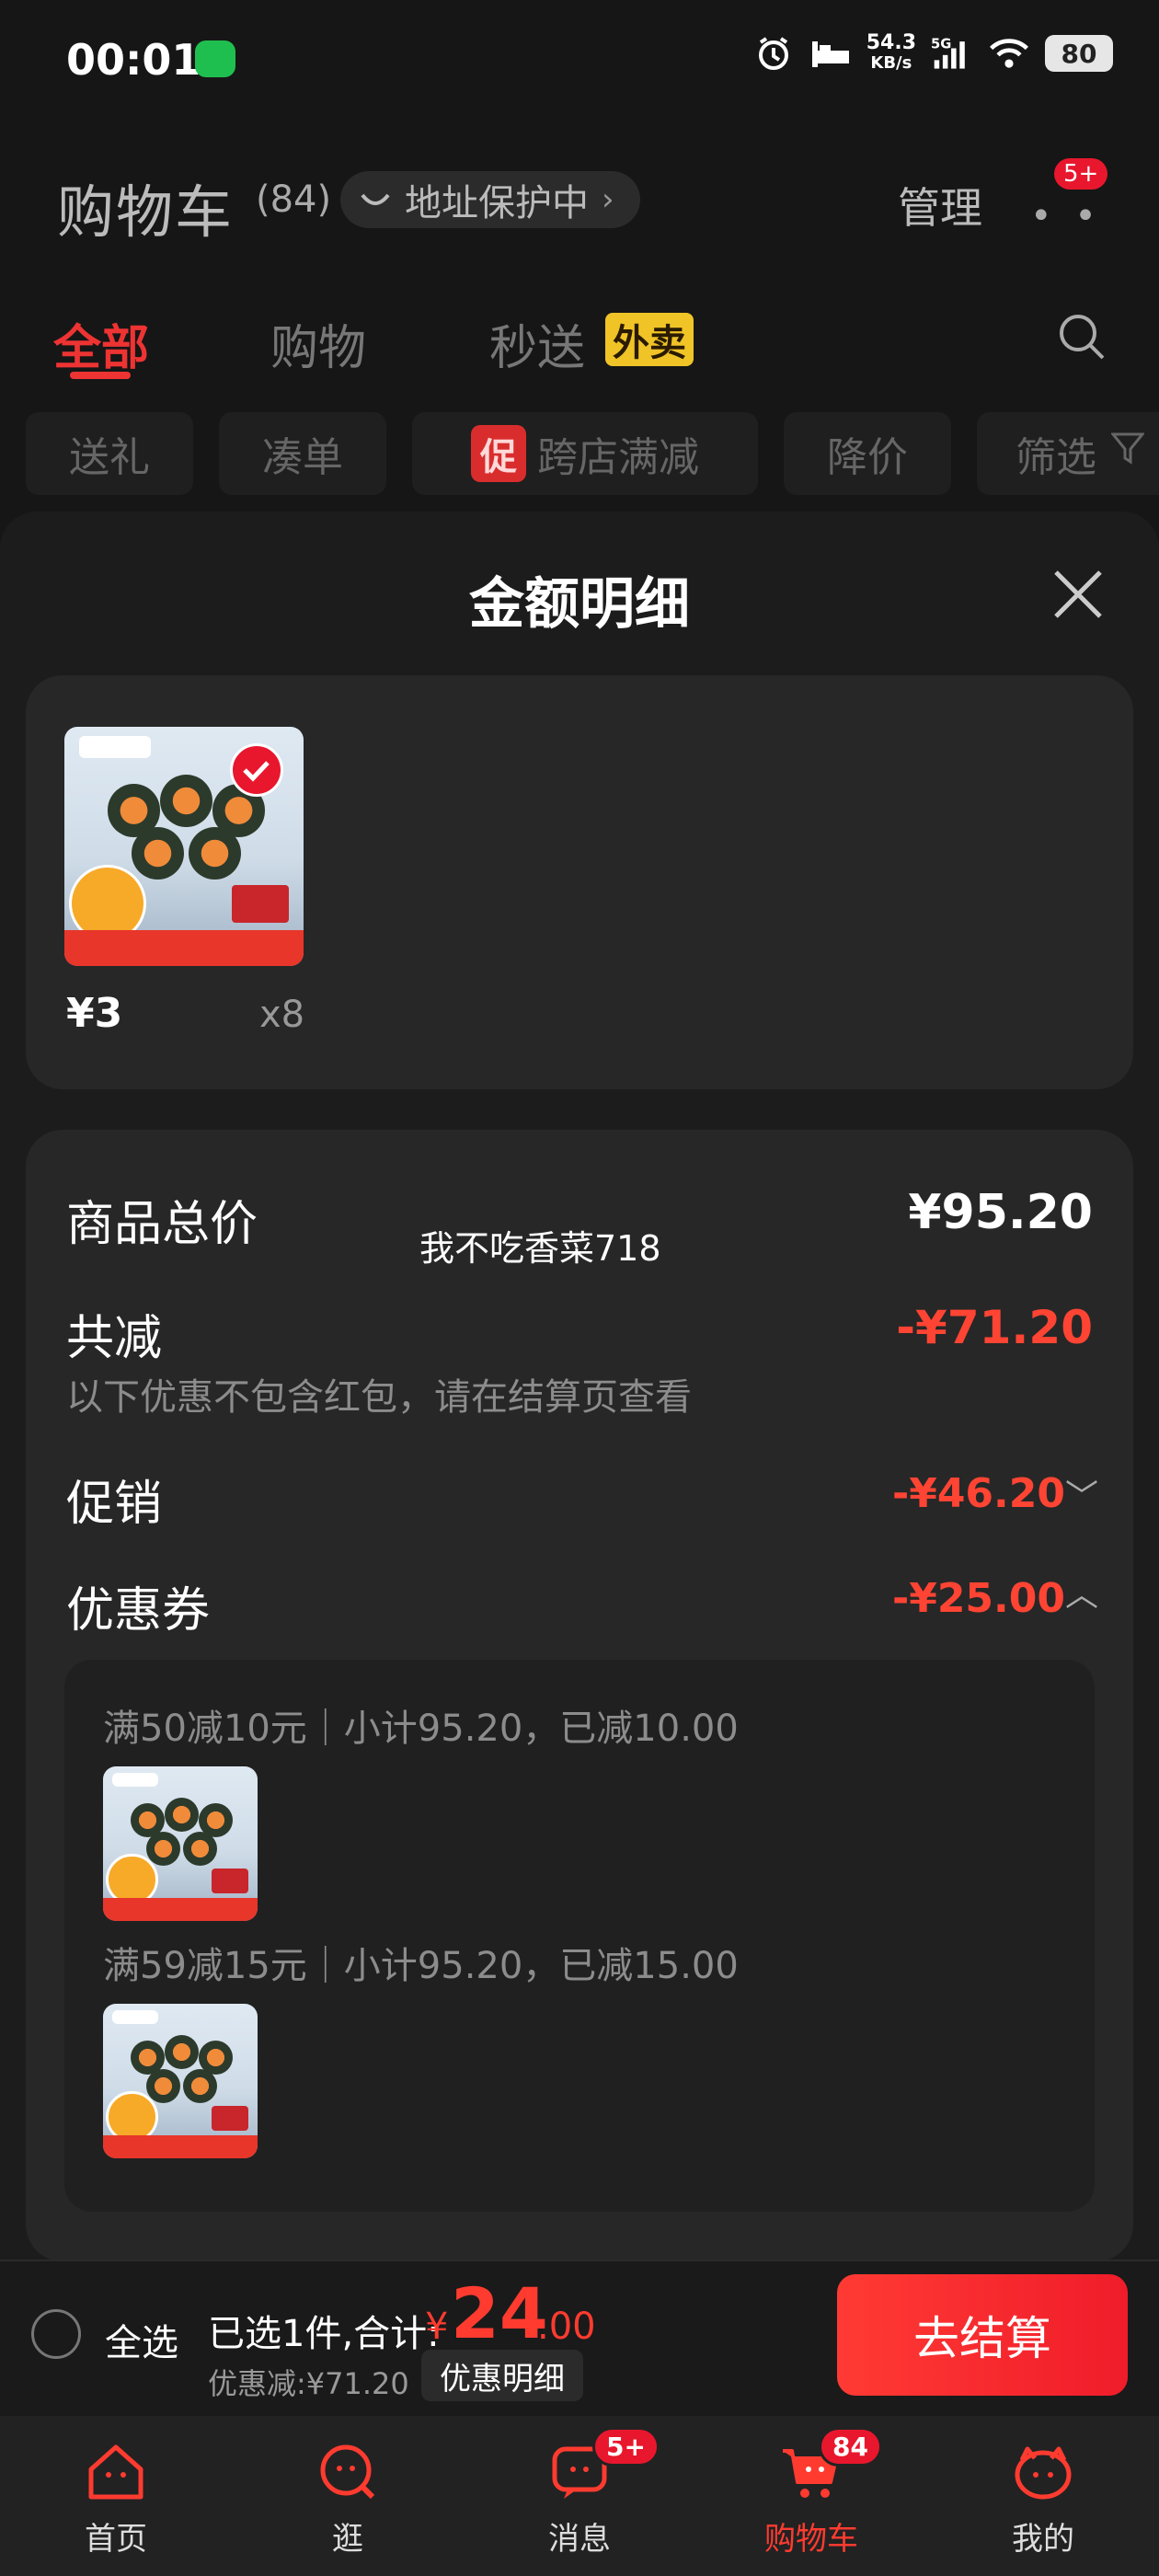  Describe the element at coordinates (347, 2539) in the screenshot. I see `nav-label: 逛` at that location.